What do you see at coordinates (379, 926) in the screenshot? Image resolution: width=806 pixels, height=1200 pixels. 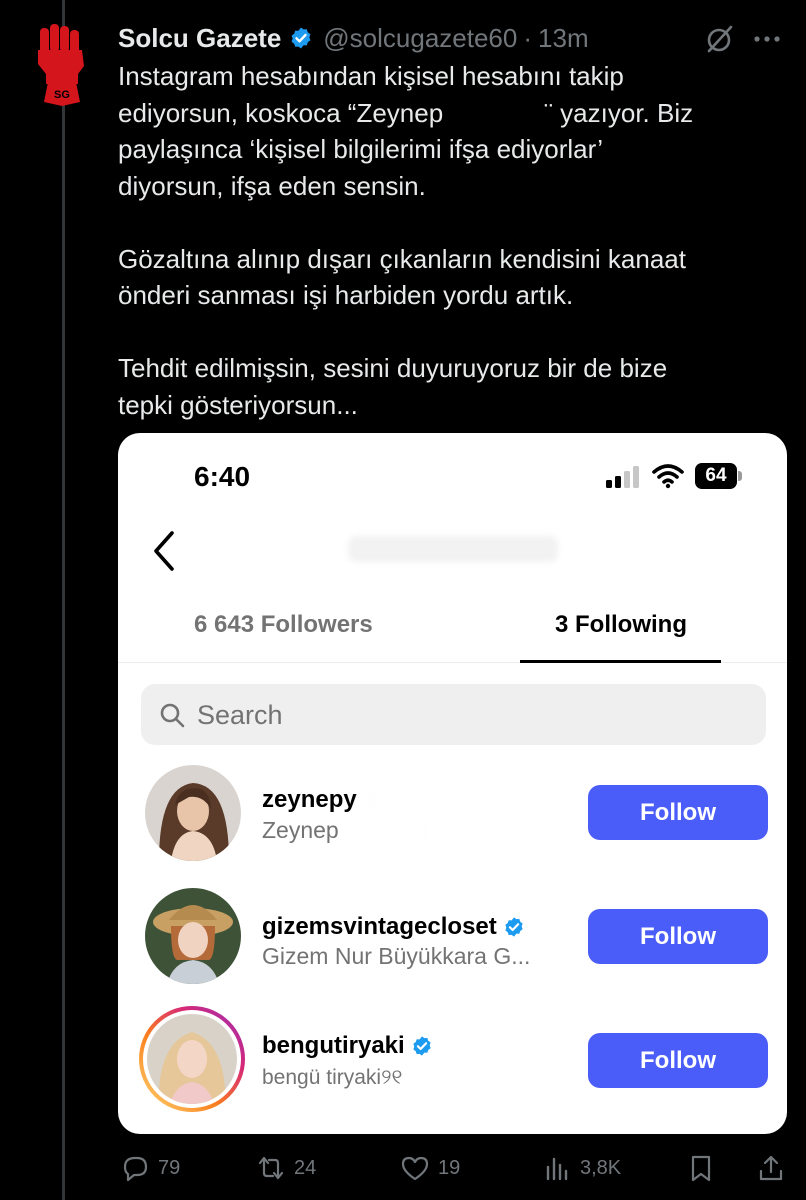 I see `username-text: gizemsvintagecloset` at bounding box center [379, 926].